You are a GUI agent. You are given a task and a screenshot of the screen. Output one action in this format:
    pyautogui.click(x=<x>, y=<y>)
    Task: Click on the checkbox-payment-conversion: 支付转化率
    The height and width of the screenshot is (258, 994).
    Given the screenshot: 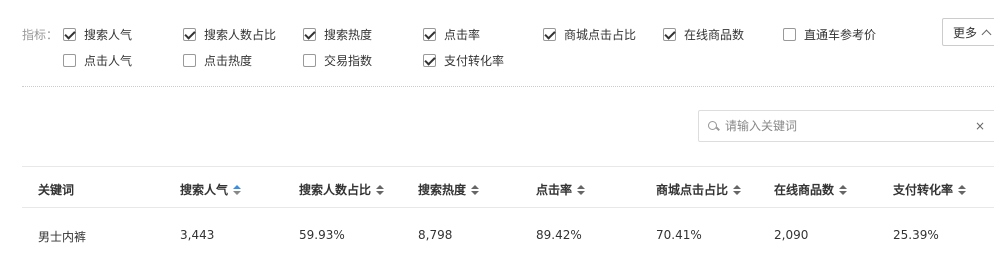 What is the action you would take?
    pyautogui.click(x=463, y=60)
    